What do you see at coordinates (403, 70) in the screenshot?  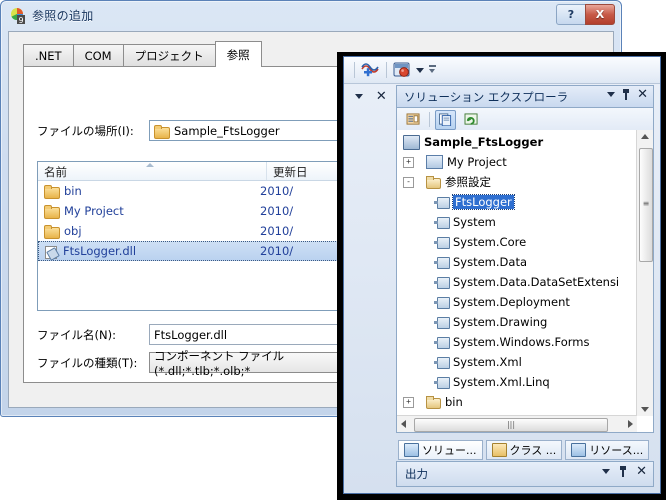 I see `debug-target-icon` at bounding box center [403, 70].